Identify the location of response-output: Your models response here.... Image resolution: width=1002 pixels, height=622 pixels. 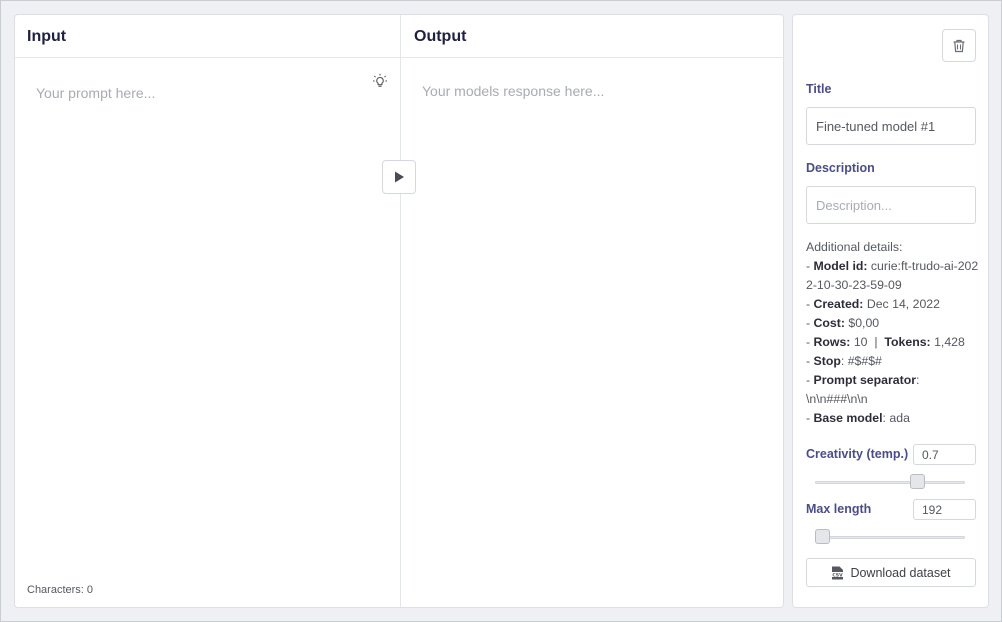
(513, 91).